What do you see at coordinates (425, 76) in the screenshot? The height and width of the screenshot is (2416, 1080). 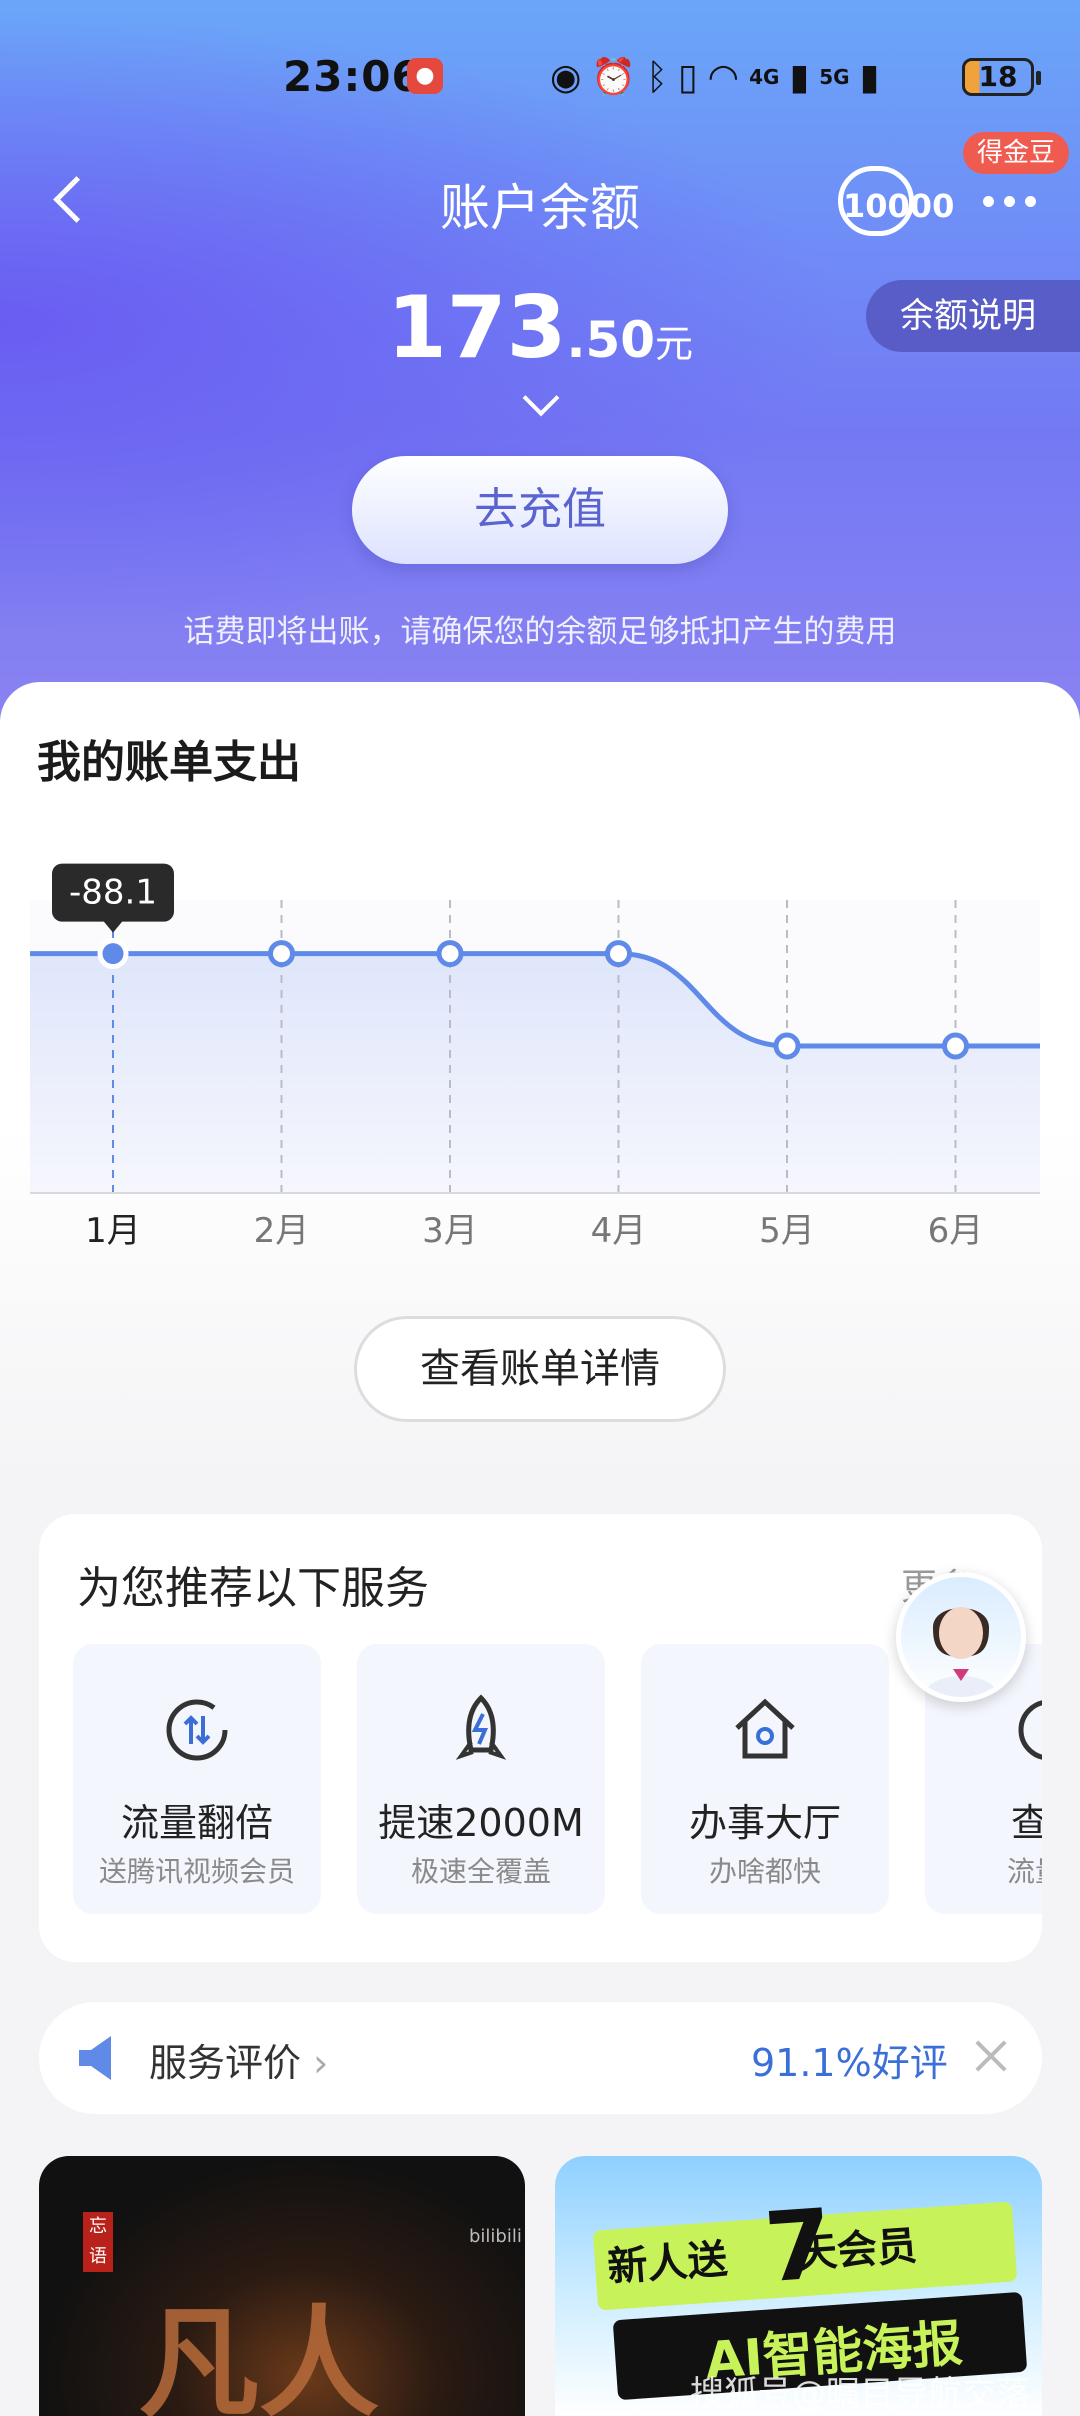 I see `recording-icon: ●` at bounding box center [425, 76].